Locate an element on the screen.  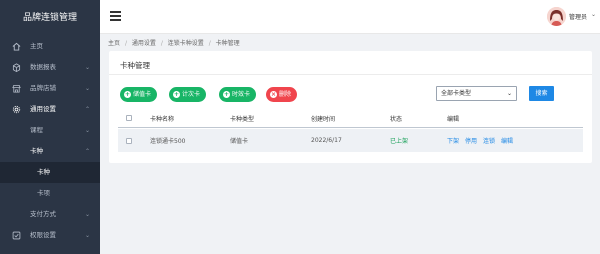
sidebar-item-card-item: 卡项 is located at coordinates (50, 193).